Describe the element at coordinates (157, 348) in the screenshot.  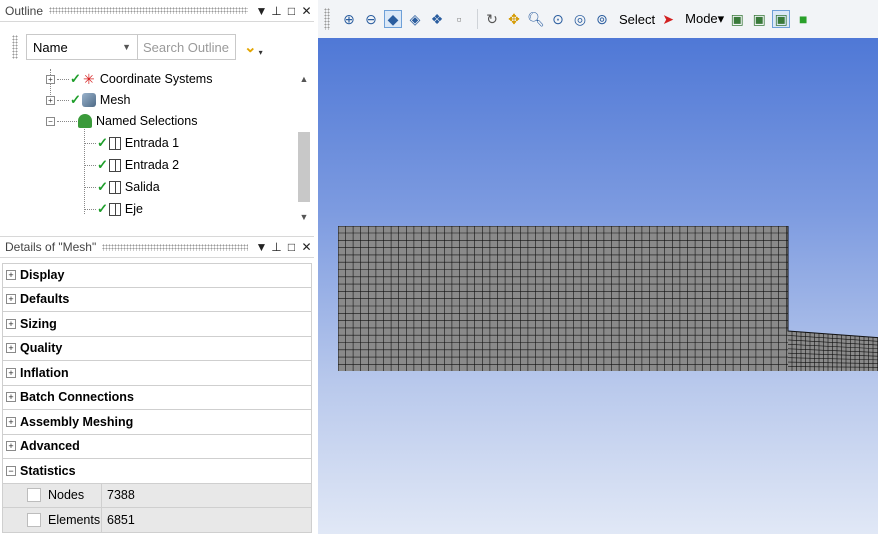
I see `details-section-quality: + Quality` at that location.